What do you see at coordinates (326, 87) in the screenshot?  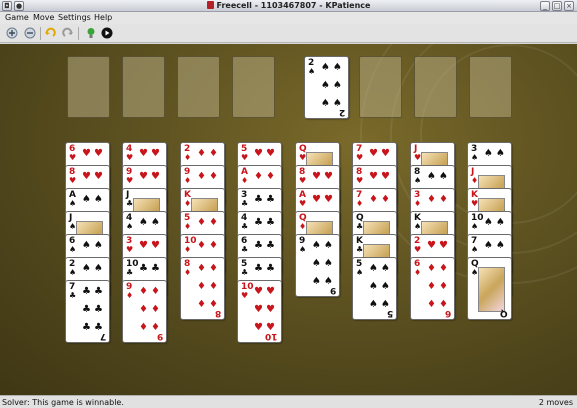 I see `foundation-card: 2 ♠ ♠ ♠ ♠ ♠ ♠ ♠ 2` at bounding box center [326, 87].